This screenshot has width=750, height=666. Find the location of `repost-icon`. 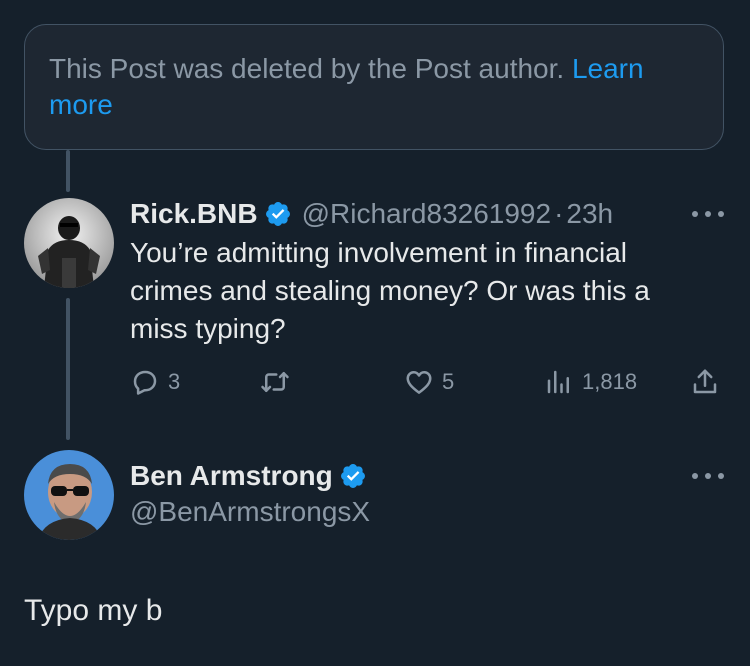

repost-icon is located at coordinates (275, 382).